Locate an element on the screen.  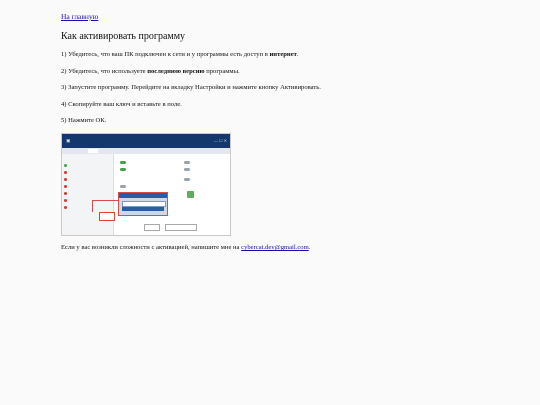
step-2-bold: последнюю версию is located at coordinates (176, 71).